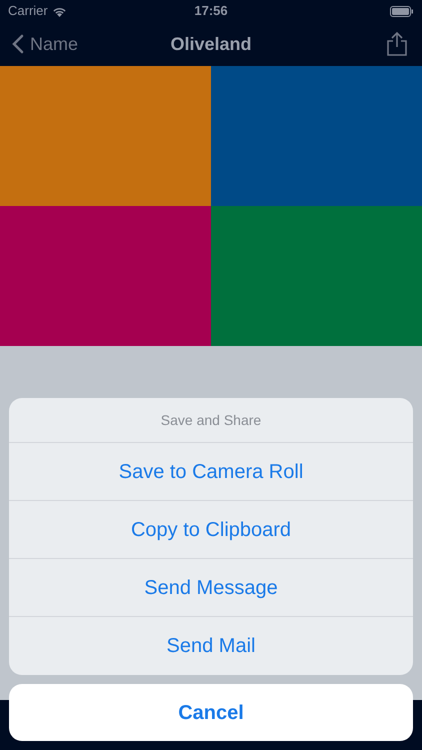 The width and height of the screenshot is (422, 750). What do you see at coordinates (211, 712) in the screenshot?
I see `cancel-button: Cancel` at bounding box center [211, 712].